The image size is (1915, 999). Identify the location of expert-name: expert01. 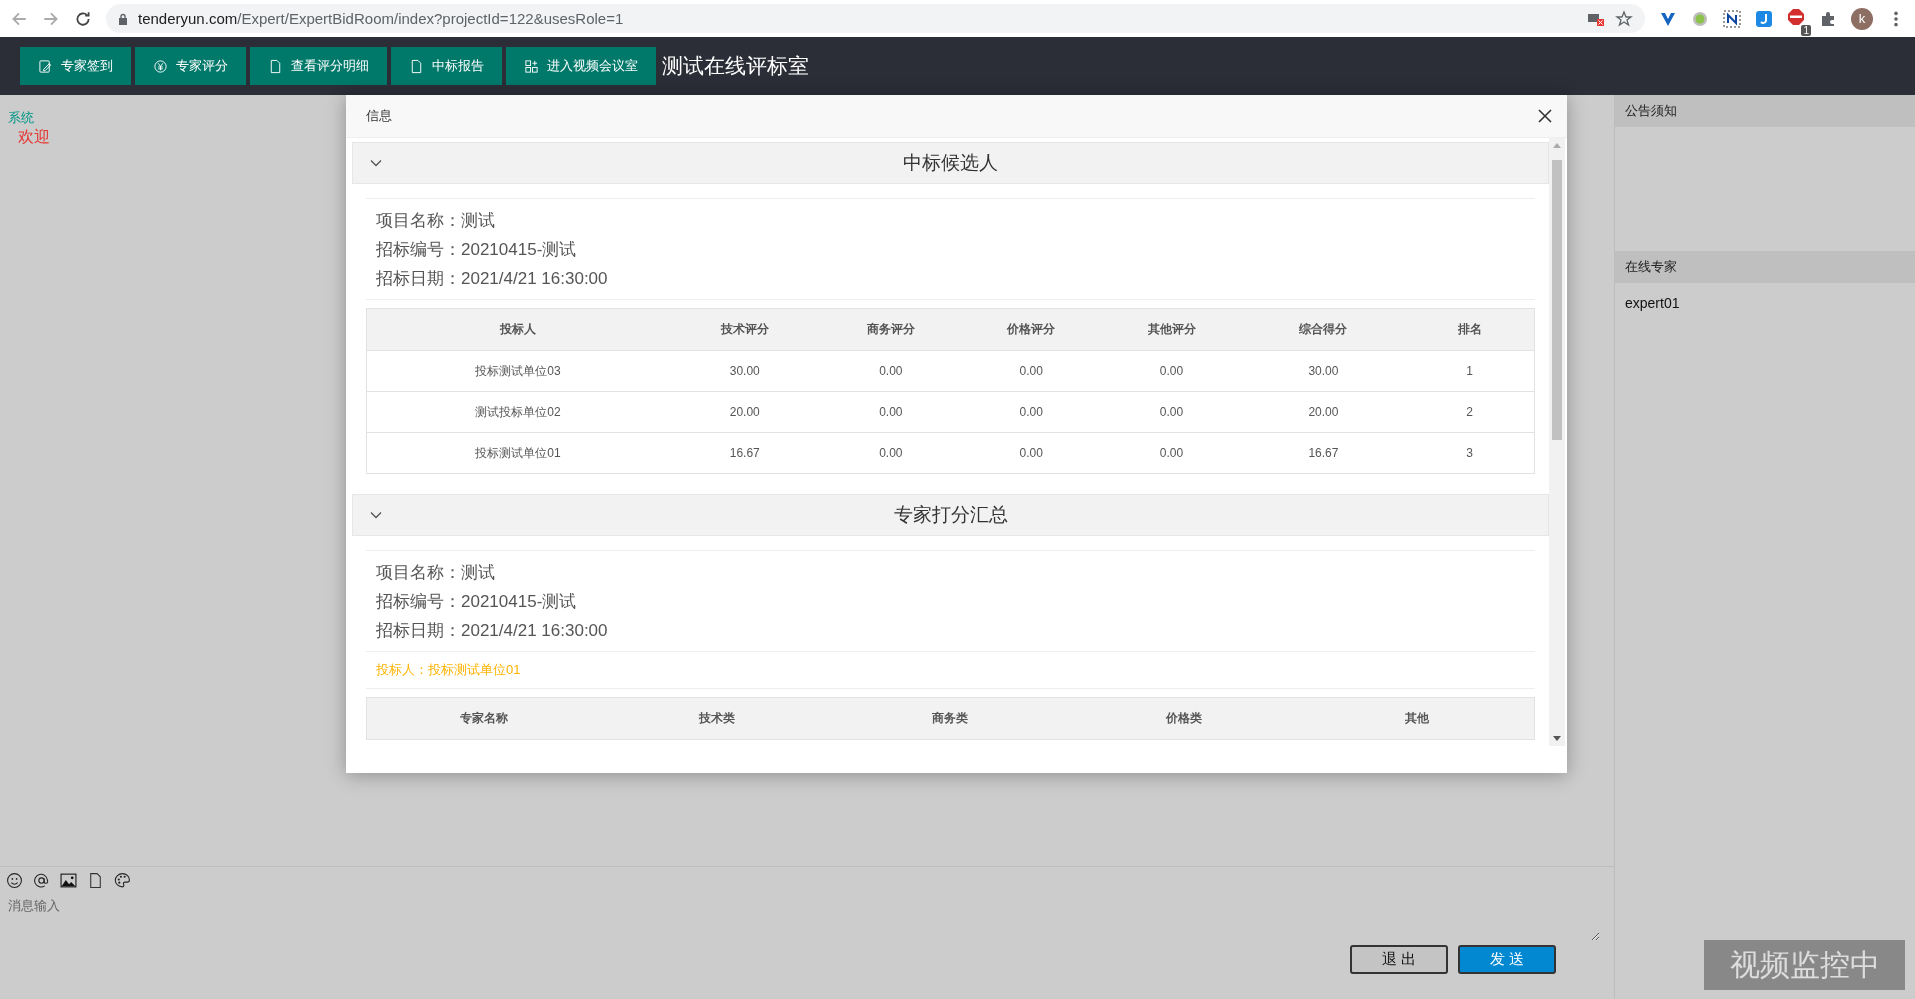
(1765, 297).